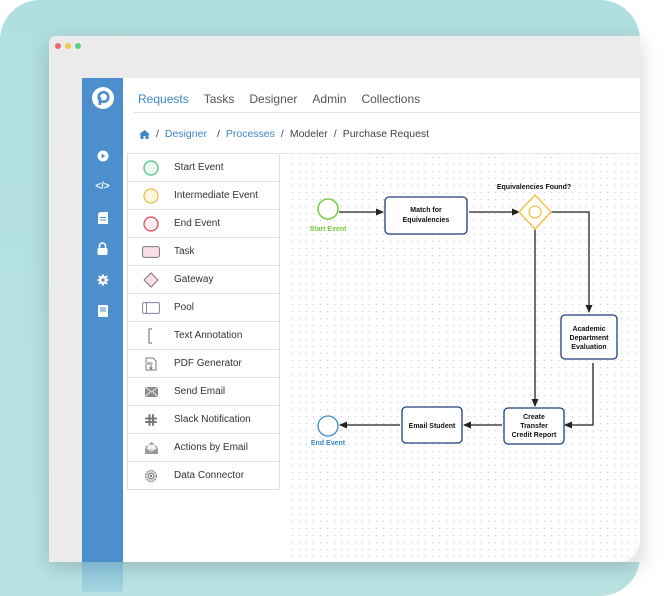 Image resolution: width=667 pixels, height=596 pixels. I want to click on diagram-start-event, so click(328, 209).